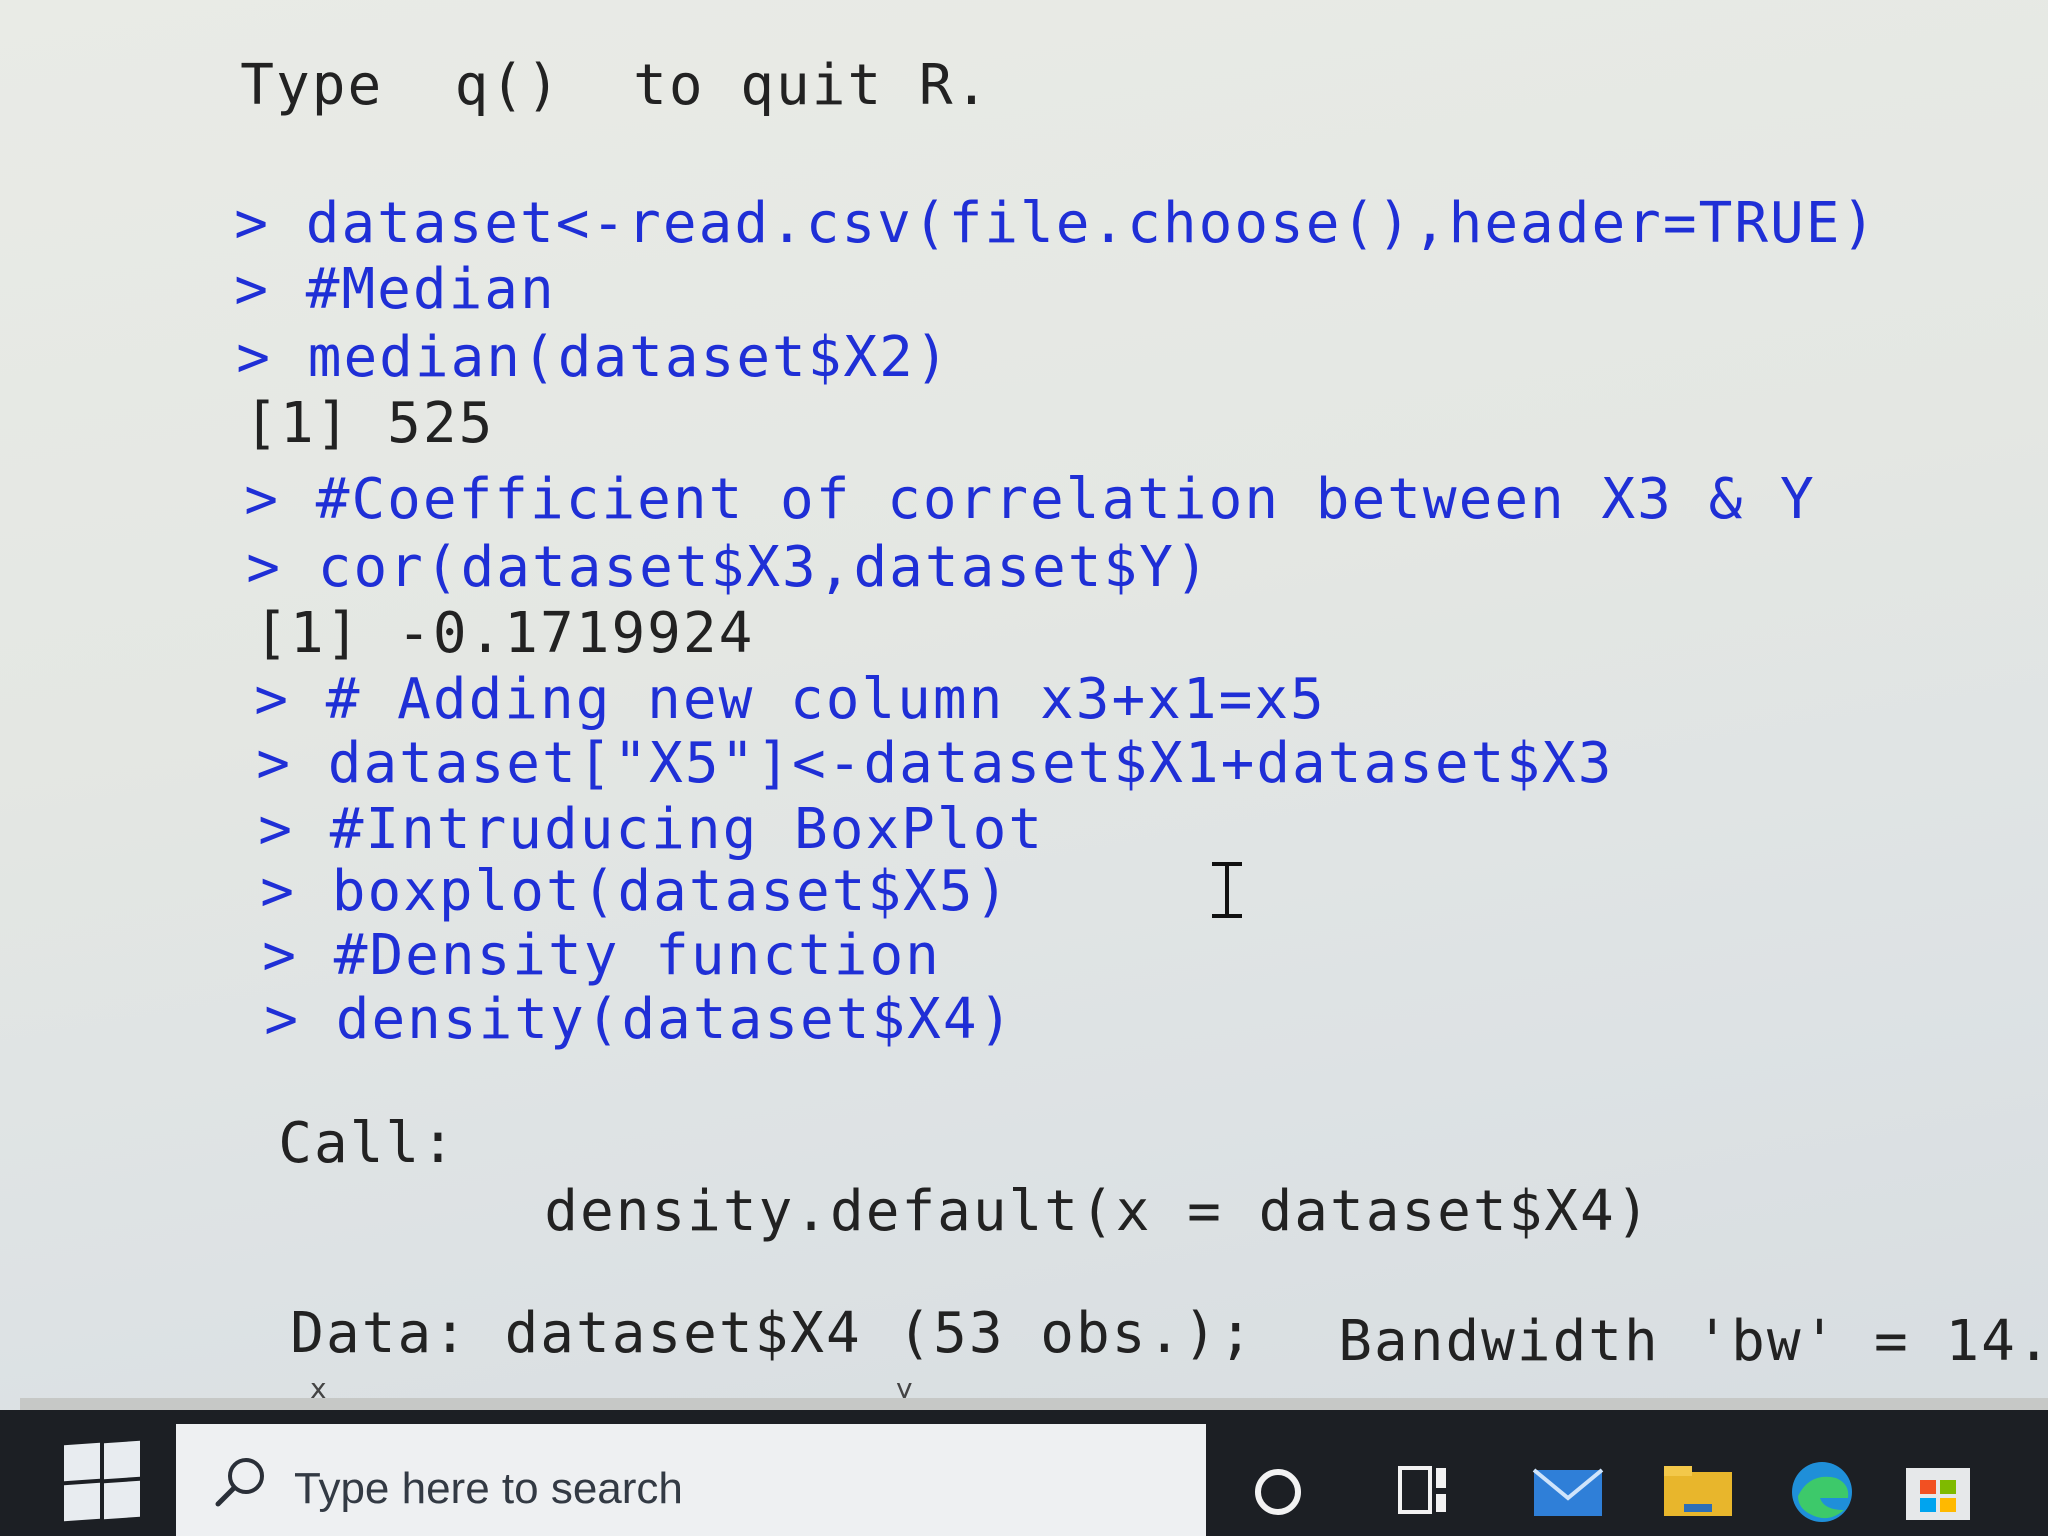 The image size is (2048, 1536). I want to click on console-bottom-edge, so click(1034, 1404).